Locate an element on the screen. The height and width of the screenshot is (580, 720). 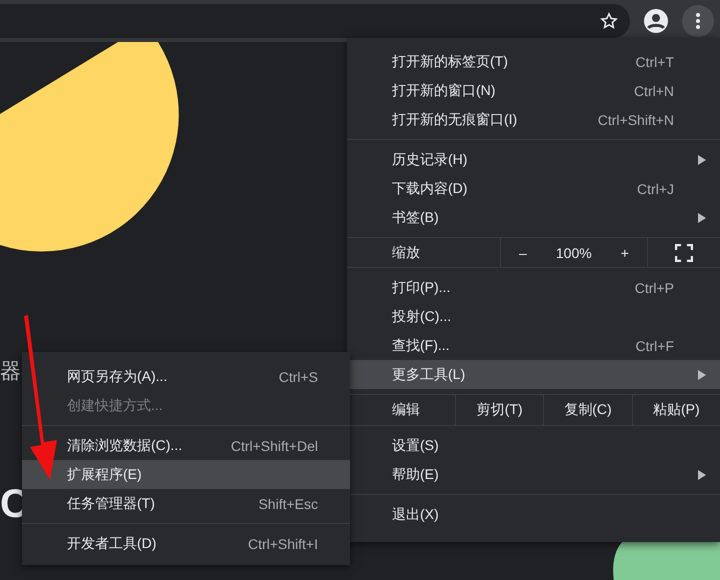
edit-action-button: 复制(C) is located at coordinates (587, 410).